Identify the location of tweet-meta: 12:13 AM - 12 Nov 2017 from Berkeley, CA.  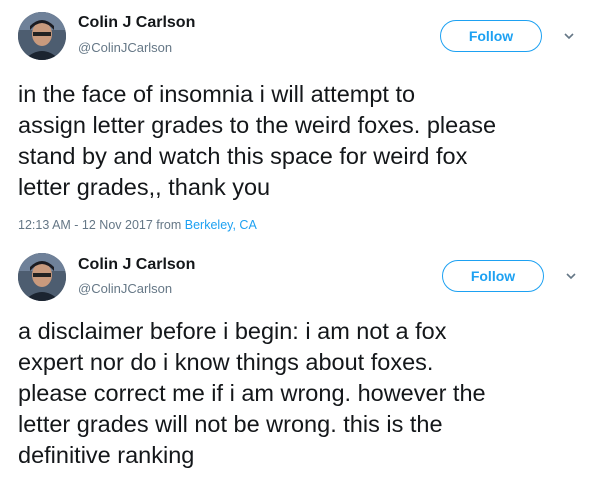
(137, 225).